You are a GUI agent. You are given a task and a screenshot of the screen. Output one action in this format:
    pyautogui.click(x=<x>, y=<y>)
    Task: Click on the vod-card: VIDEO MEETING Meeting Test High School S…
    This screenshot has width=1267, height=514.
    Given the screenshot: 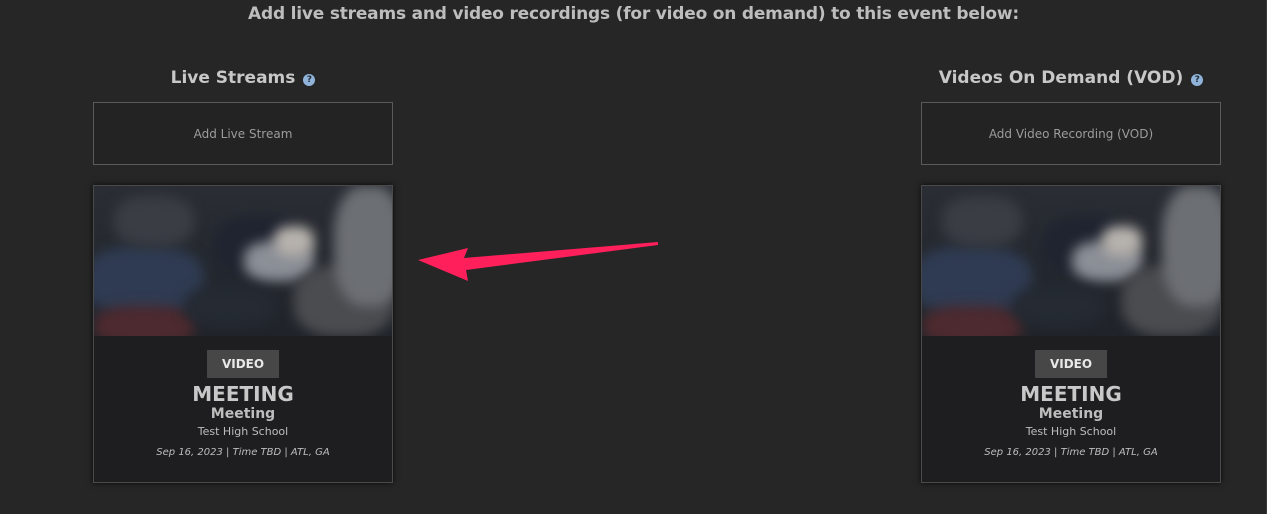 What is the action you would take?
    pyautogui.click(x=1071, y=334)
    